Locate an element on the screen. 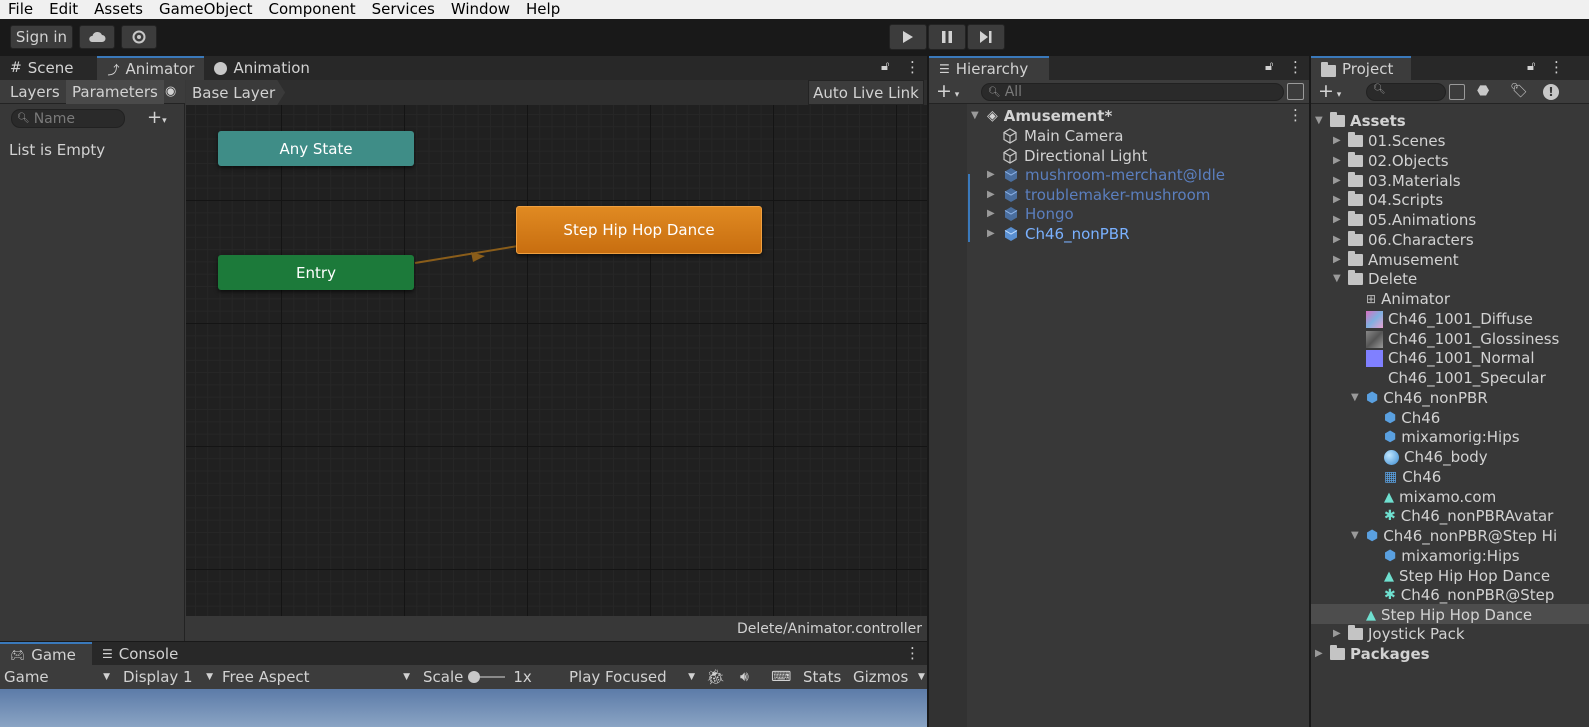 The width and height of the screenshot is (1589, 727). tab-layers: Layers is located at coordinates (35, 92).